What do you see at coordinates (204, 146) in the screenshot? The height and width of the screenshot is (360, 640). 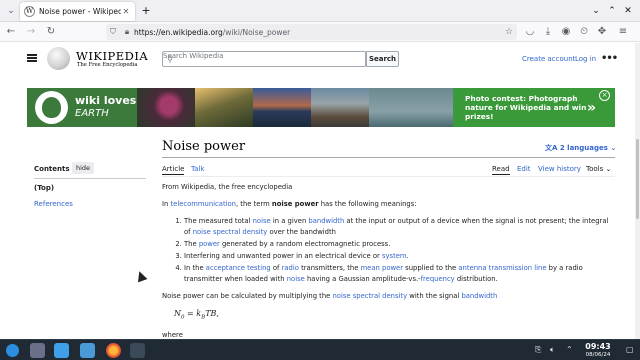 I see `page-title: Noise power` at bounding box center [204, 146].